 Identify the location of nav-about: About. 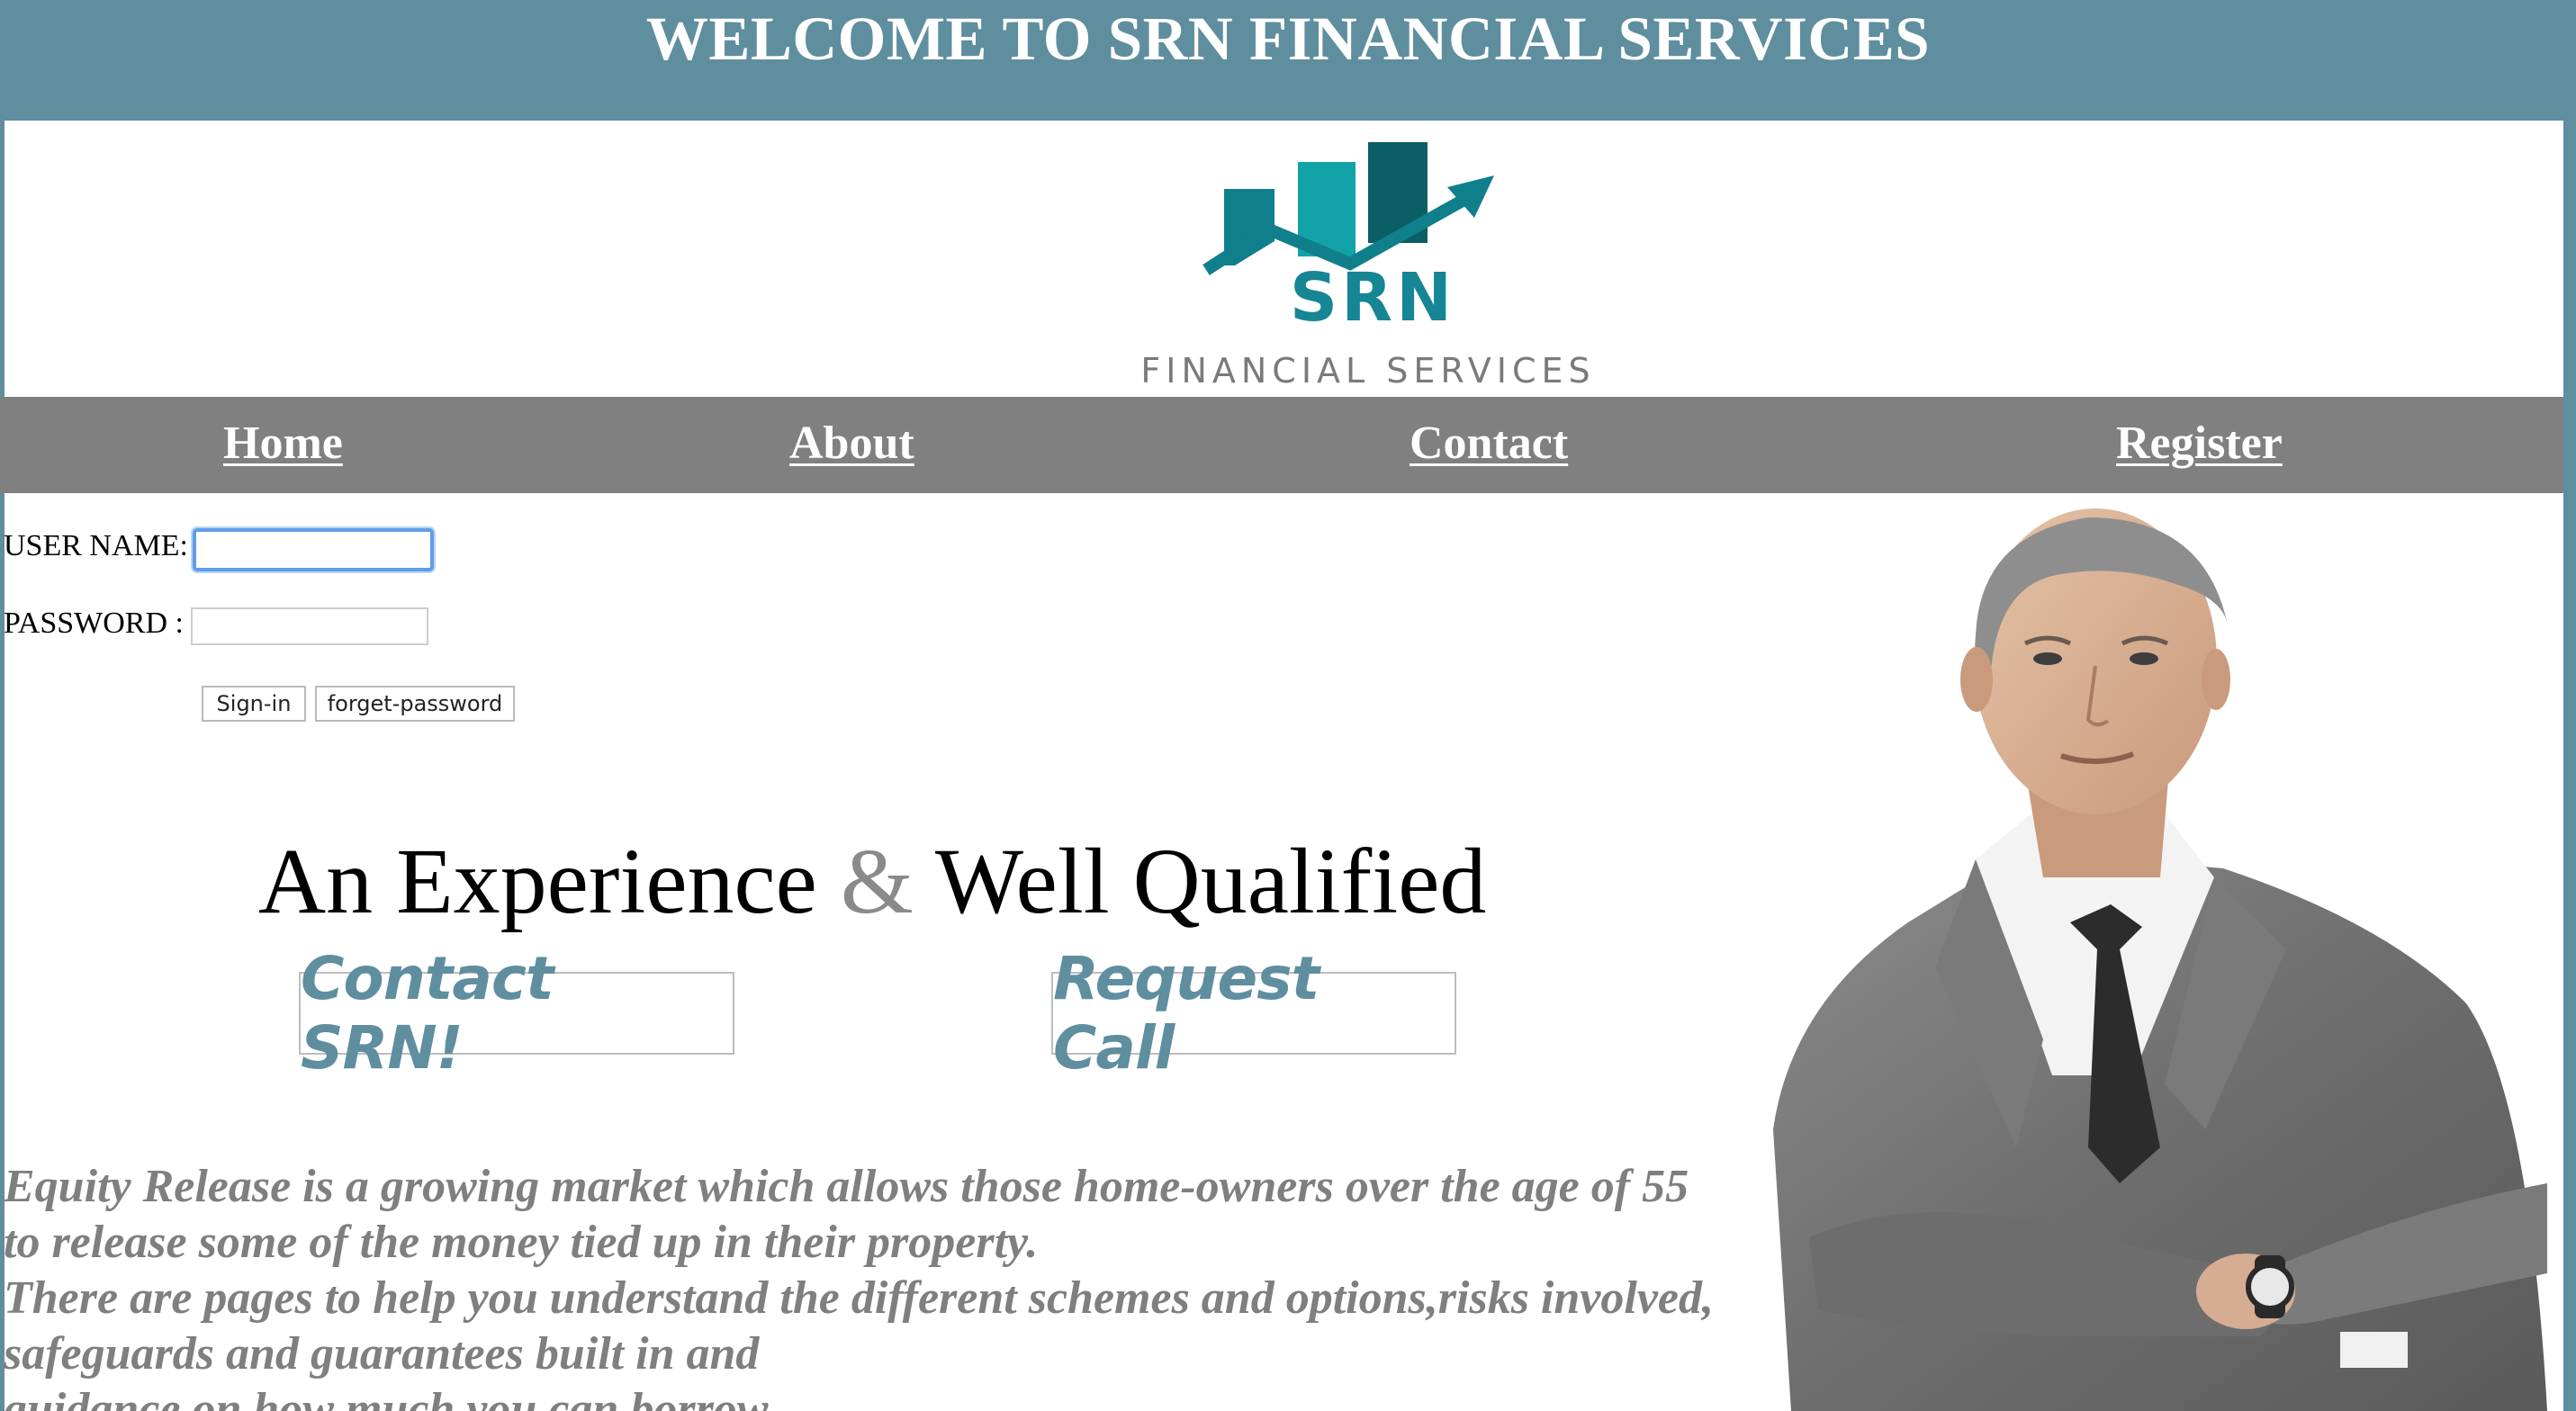
(851, 443).